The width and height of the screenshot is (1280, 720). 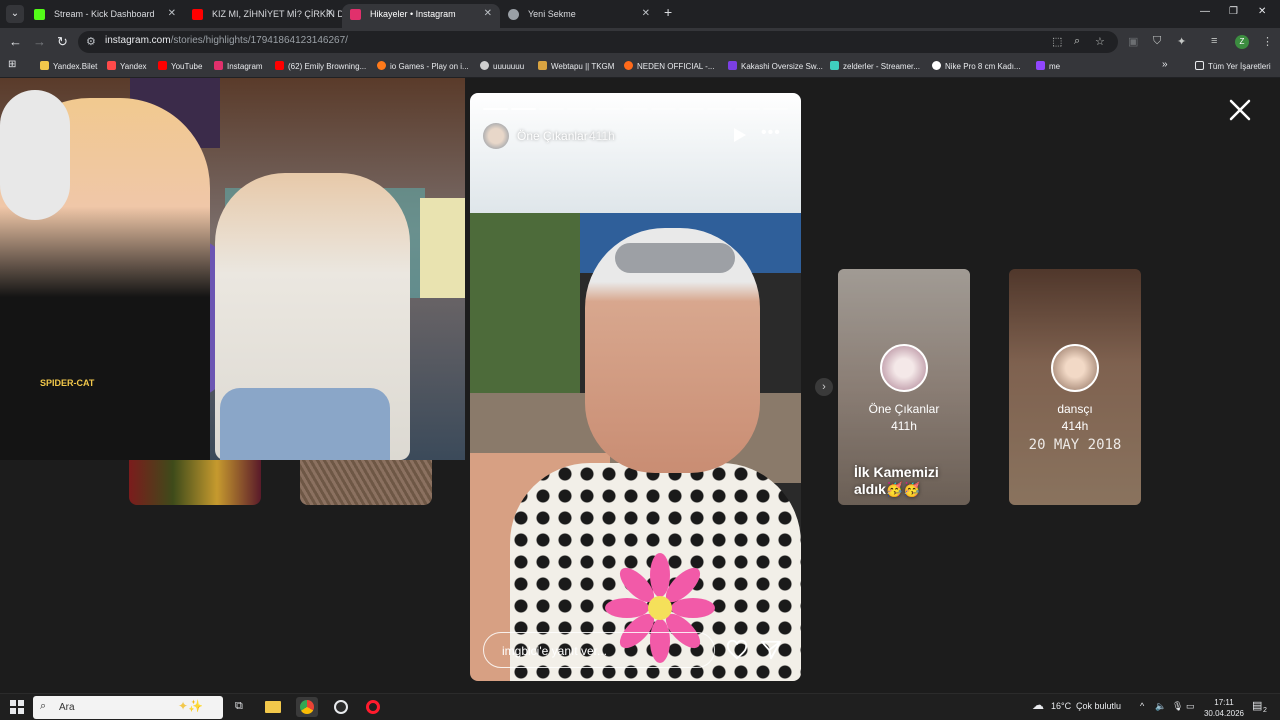 What do you see at coordinates (39, 41) in the screenshot?
I see `forward-button: →` at bounding box center [39, 41].